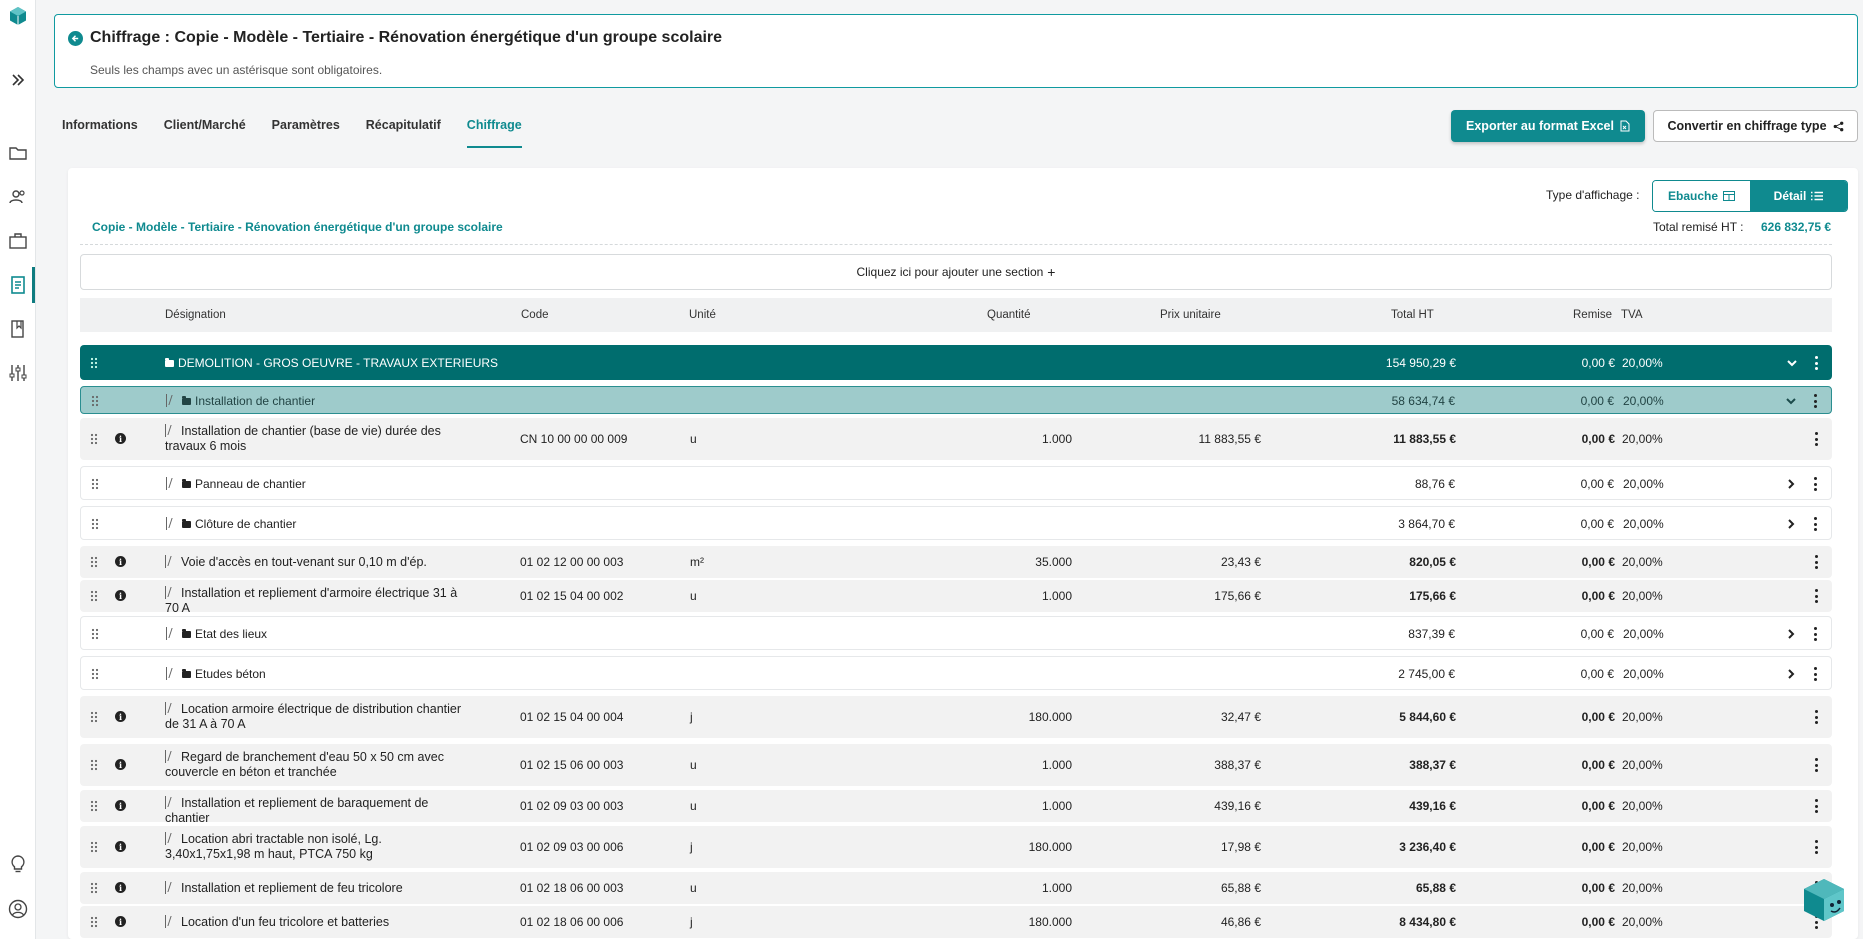  What do you see at coordinates (1053, 562) in the screenshot?
I see `quantity-cell: 35.000` at bounding box center [1053, 562].